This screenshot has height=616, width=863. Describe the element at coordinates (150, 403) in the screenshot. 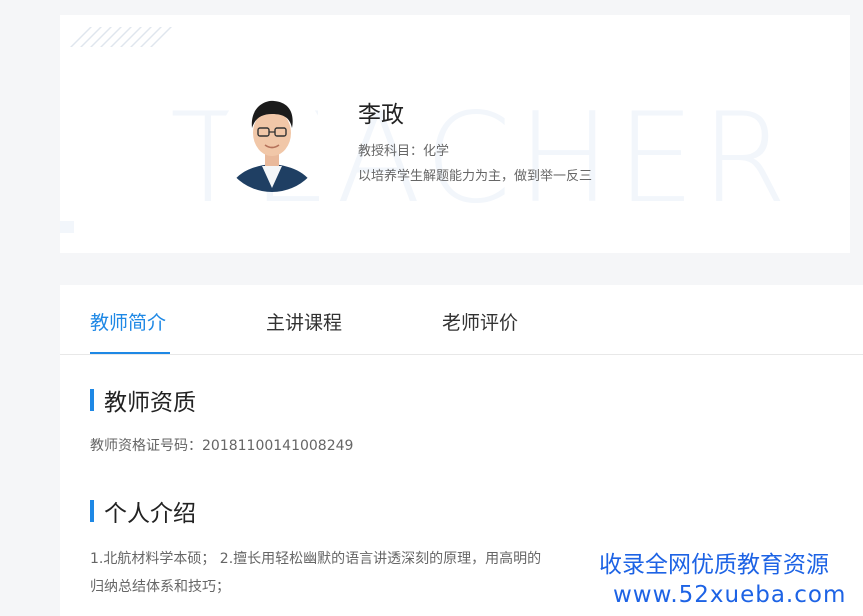

I see `qualification-title: 教师资质` at that location.